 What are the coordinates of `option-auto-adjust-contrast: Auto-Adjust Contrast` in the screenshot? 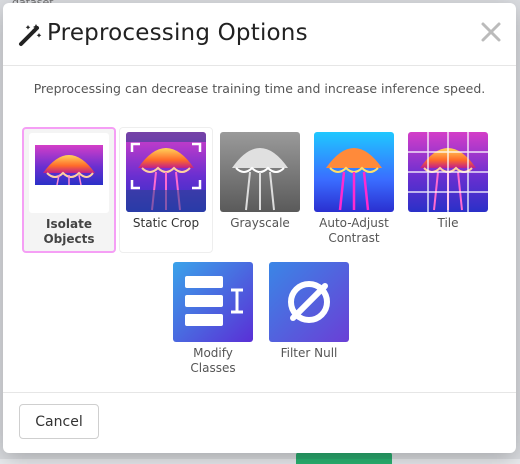 It's located at (354, 190).